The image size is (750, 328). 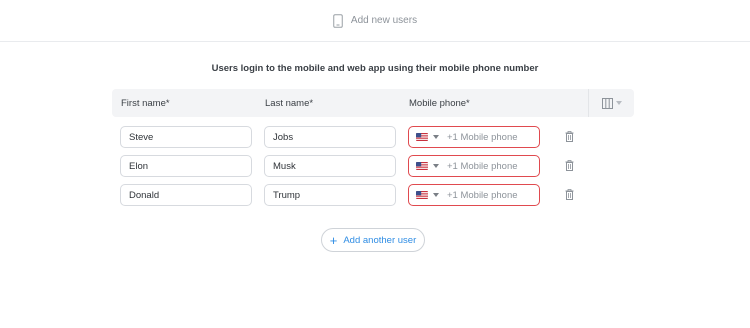 What do you see at coordinates (588, 103) in the screenshot?
I see `header-divider` at bounding box center [588, 103].